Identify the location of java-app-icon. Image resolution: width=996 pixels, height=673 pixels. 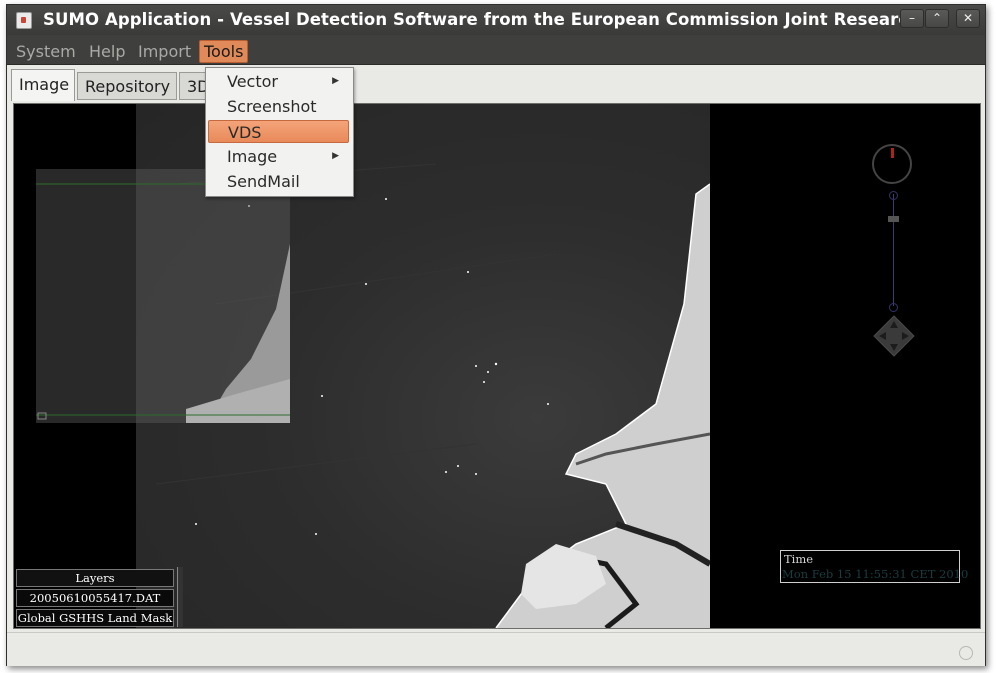
(24, 20).